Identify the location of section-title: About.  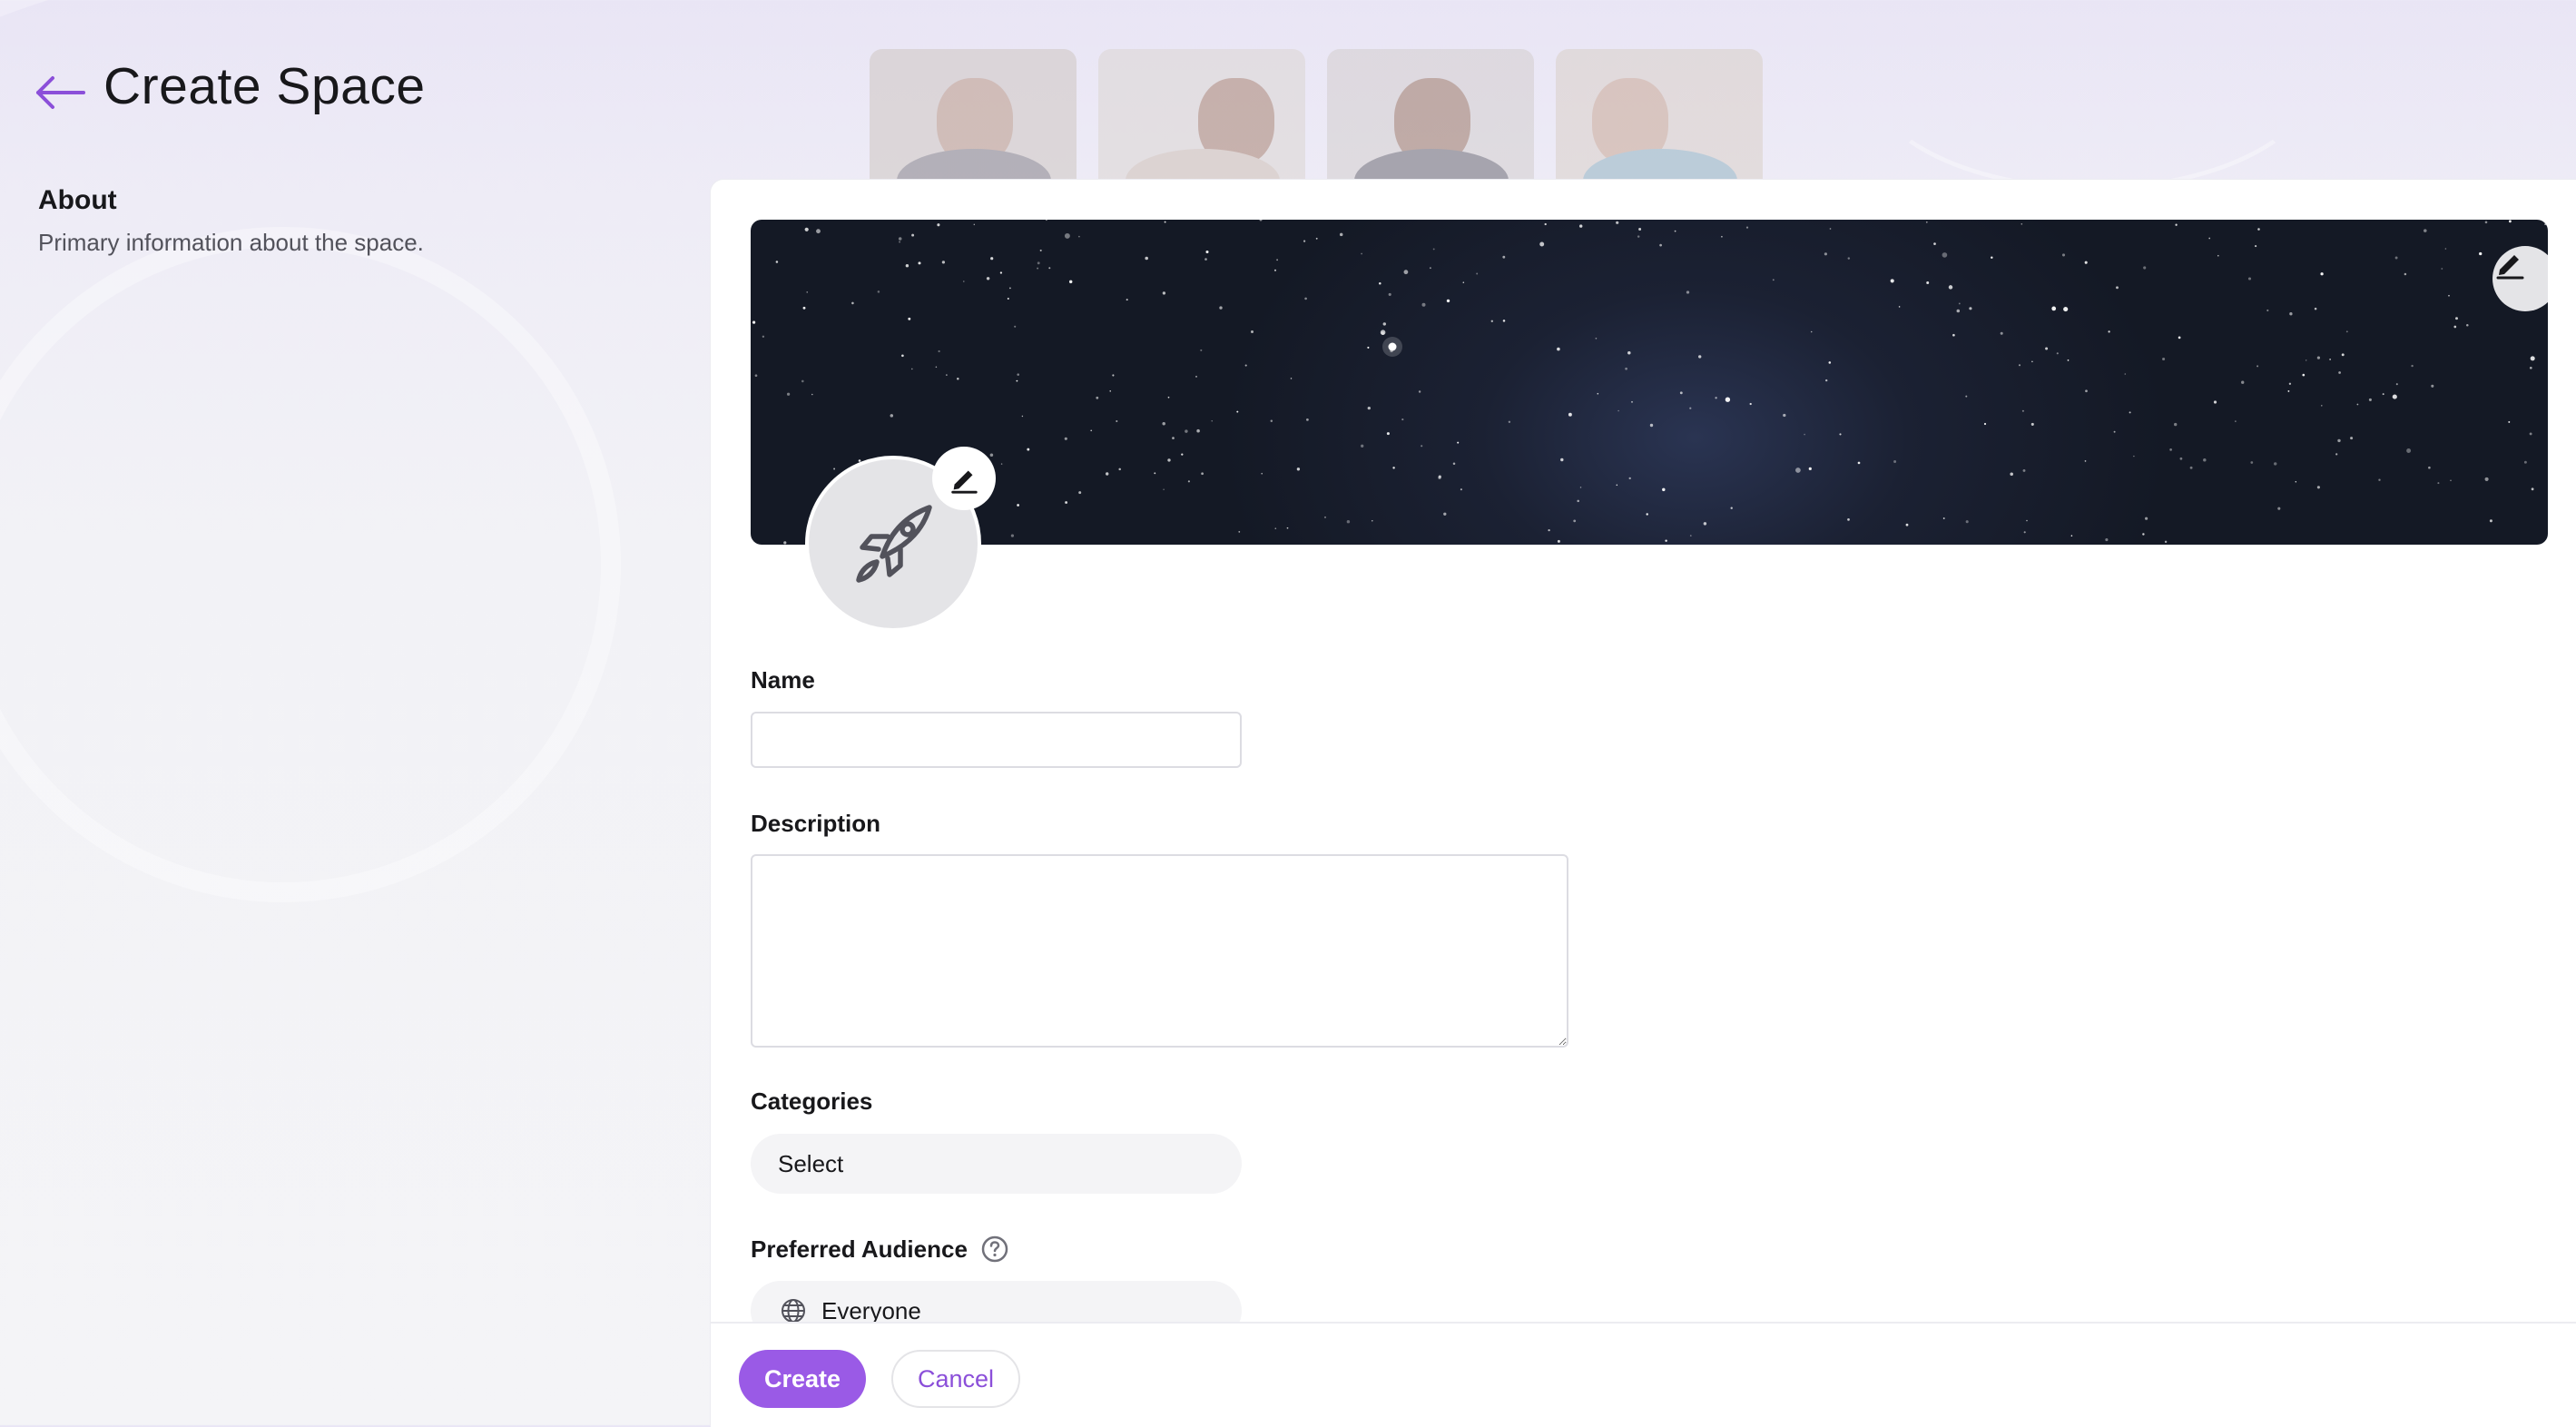
(77, 200).